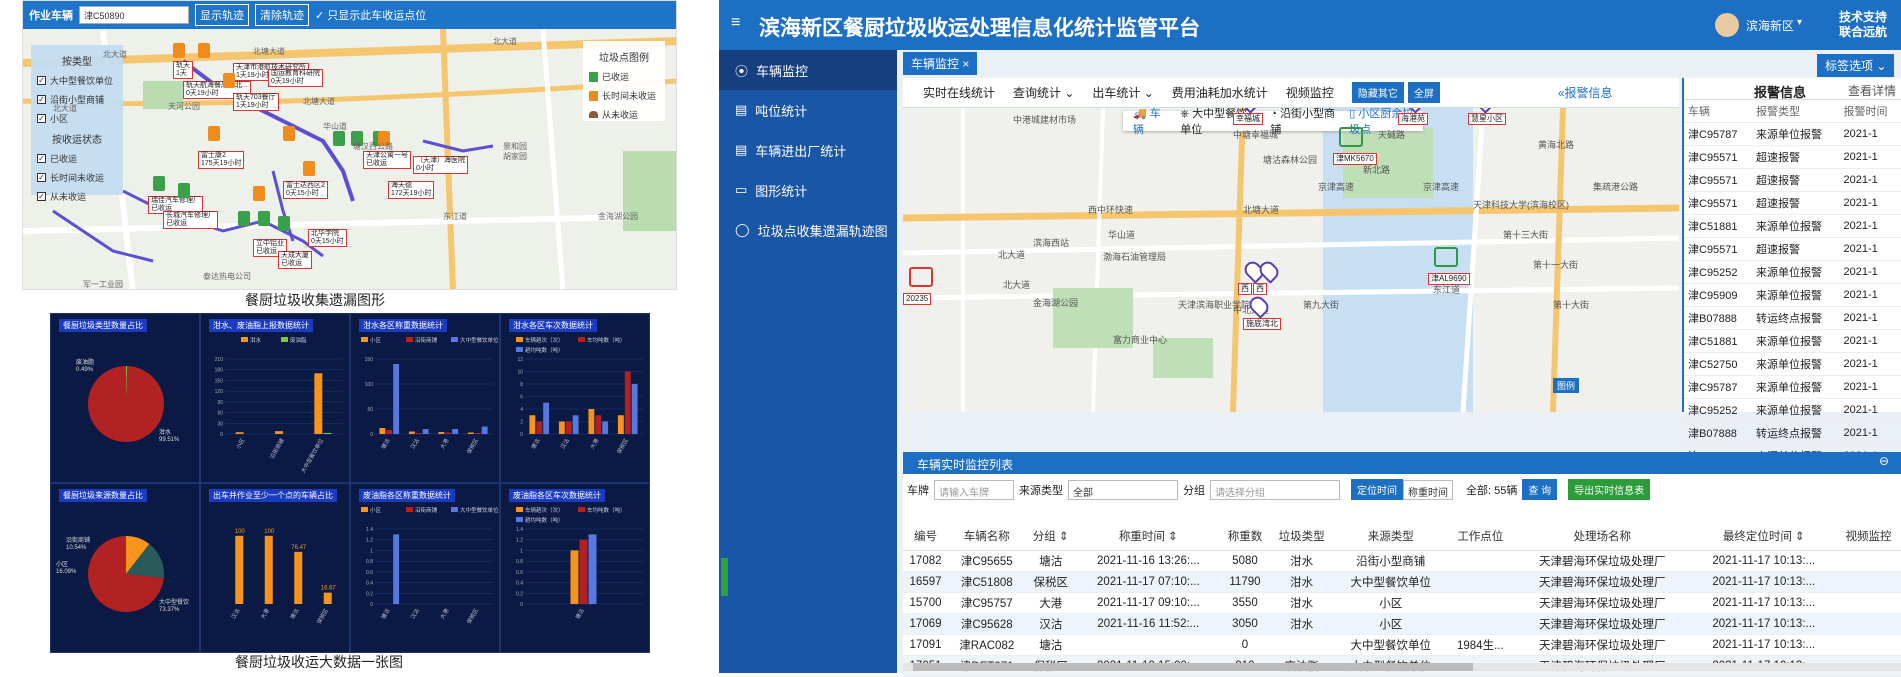 This screenshot has width=1901, height=677. I want to click on bar, so click(396, 399).